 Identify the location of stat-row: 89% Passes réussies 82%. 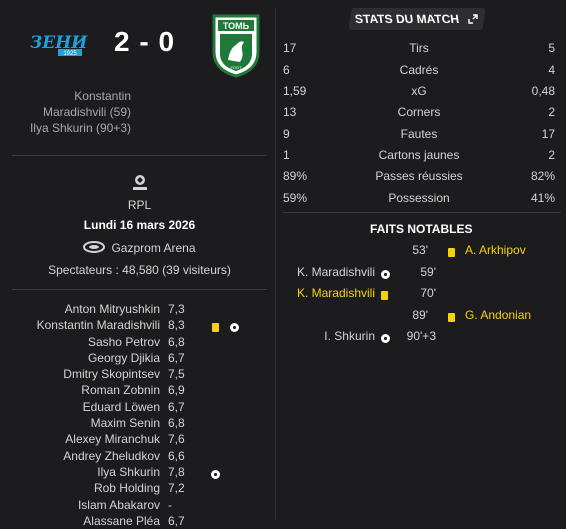
(419, 176).